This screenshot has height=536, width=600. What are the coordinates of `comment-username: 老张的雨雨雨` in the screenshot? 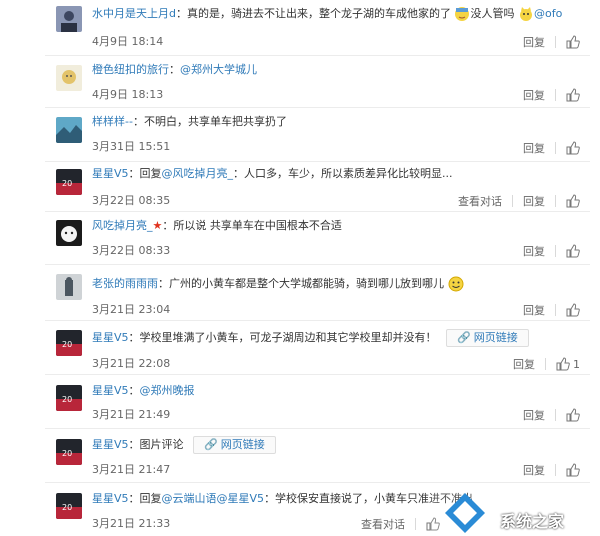 It's located at (125, 283).